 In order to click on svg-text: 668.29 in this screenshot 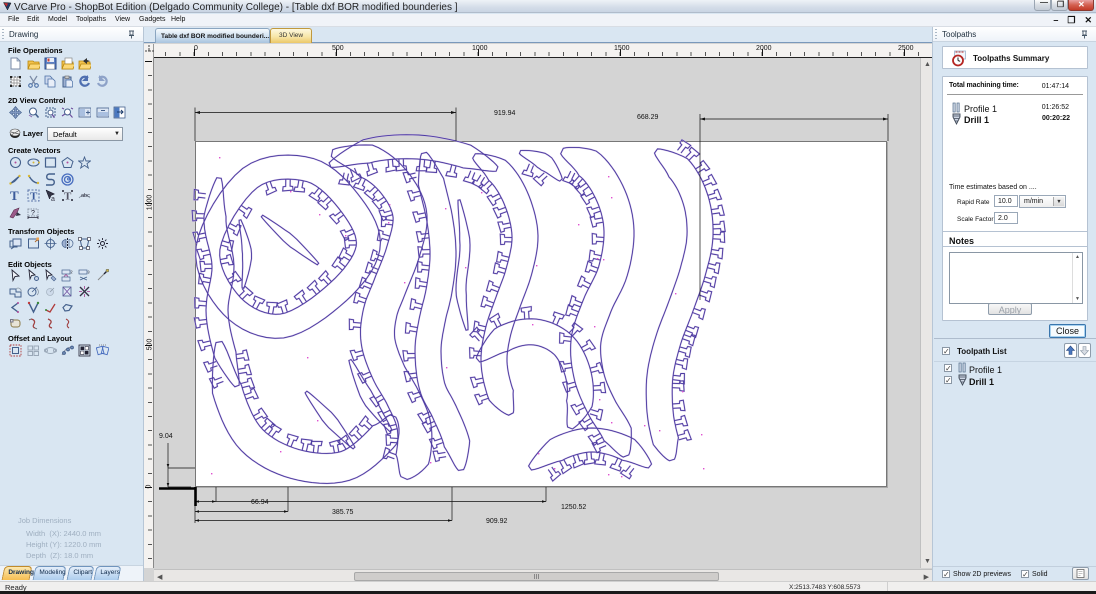, I will do `click(648, 117)`.